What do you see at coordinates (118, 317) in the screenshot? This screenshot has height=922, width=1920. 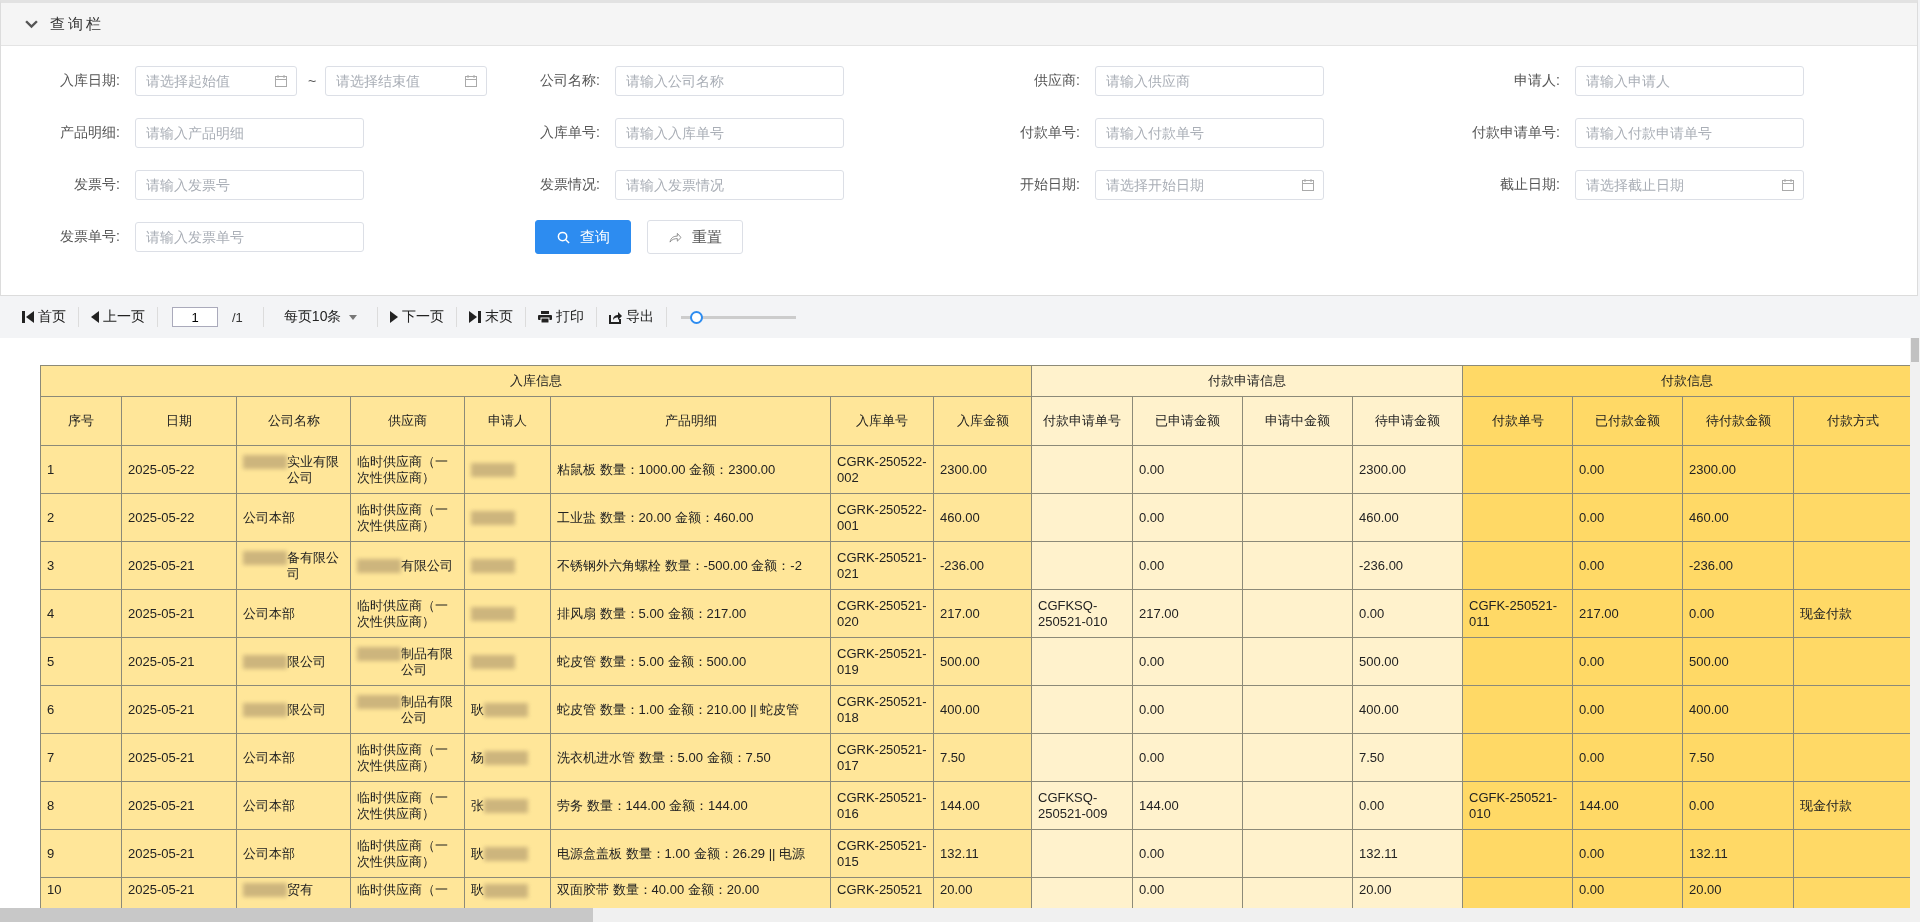 I see `prev-button: 上一页` at bounding box center [118, 317].